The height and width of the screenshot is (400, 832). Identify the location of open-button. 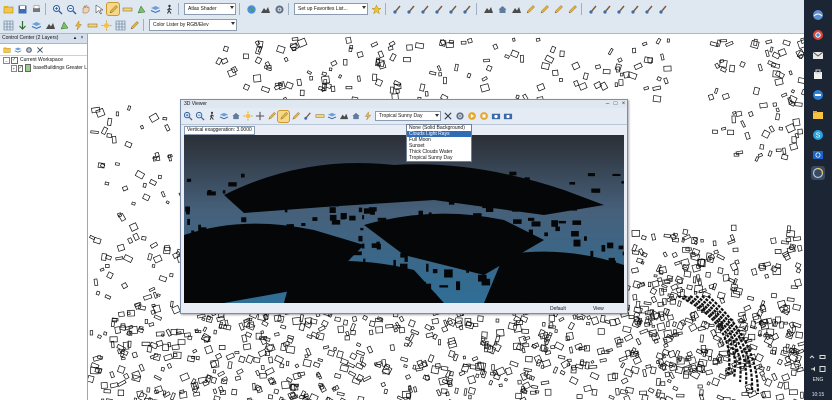
(8, 9).